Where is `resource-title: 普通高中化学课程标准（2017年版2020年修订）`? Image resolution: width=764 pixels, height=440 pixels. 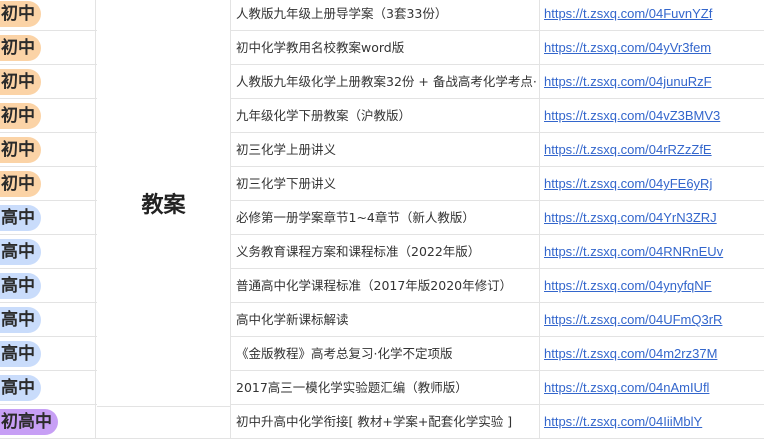 resource-title: 普通高中化学课程标准（2017年版2020年修订） is located at coordinates (385, 285).